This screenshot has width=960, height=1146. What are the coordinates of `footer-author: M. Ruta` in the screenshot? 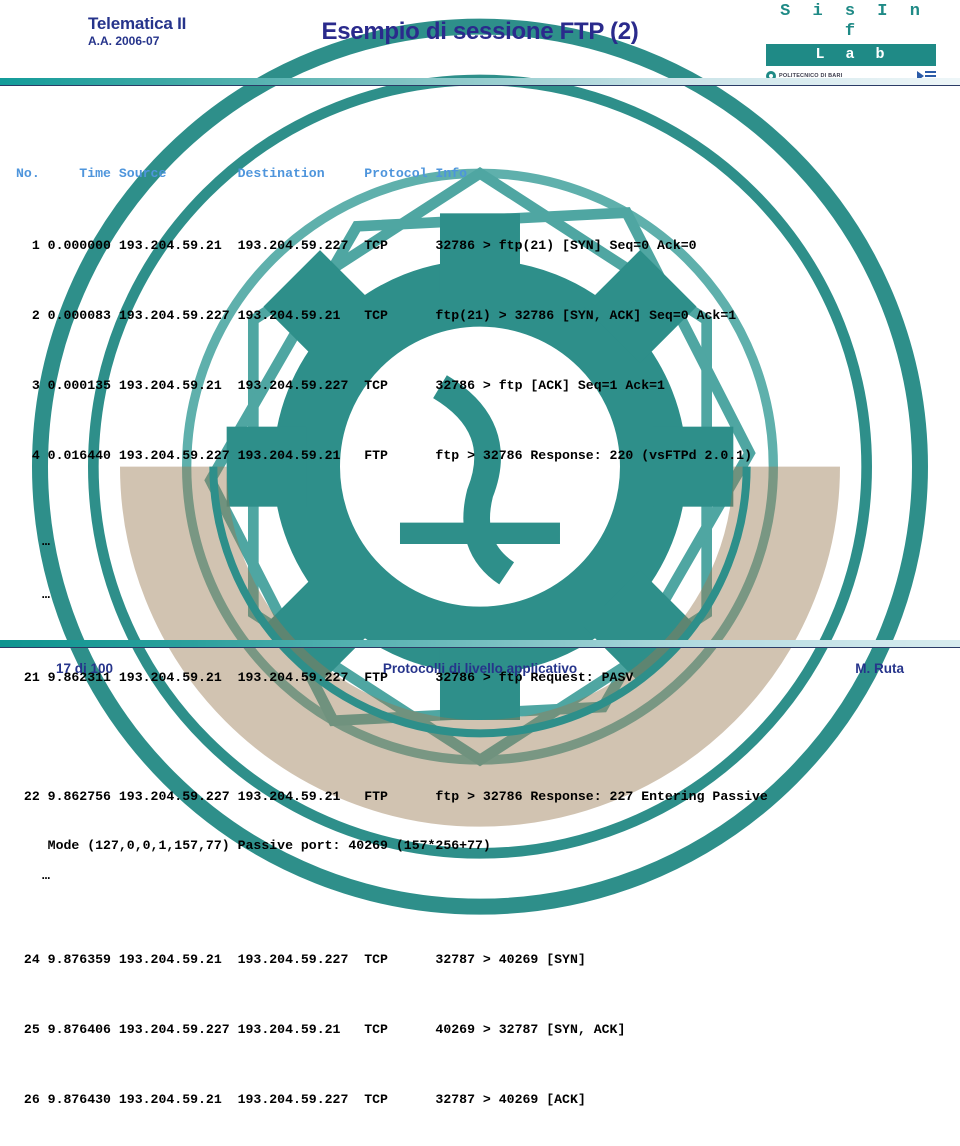 It's located at (879, 668).